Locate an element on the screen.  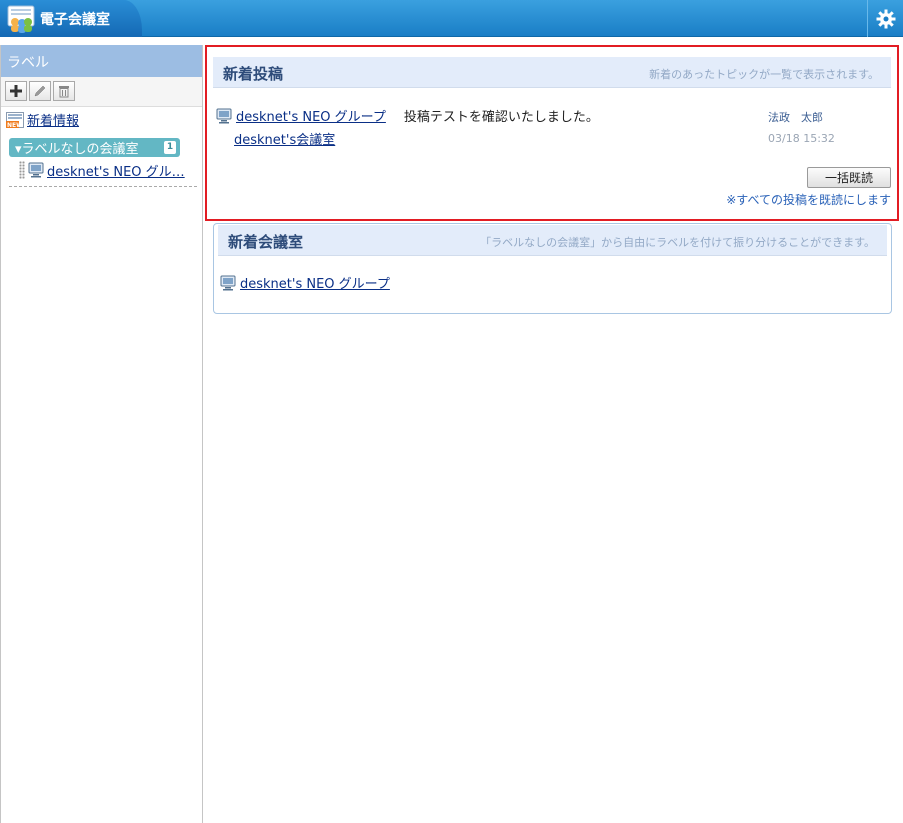
sidebar-toolbar is located at coordinates (101, 92).